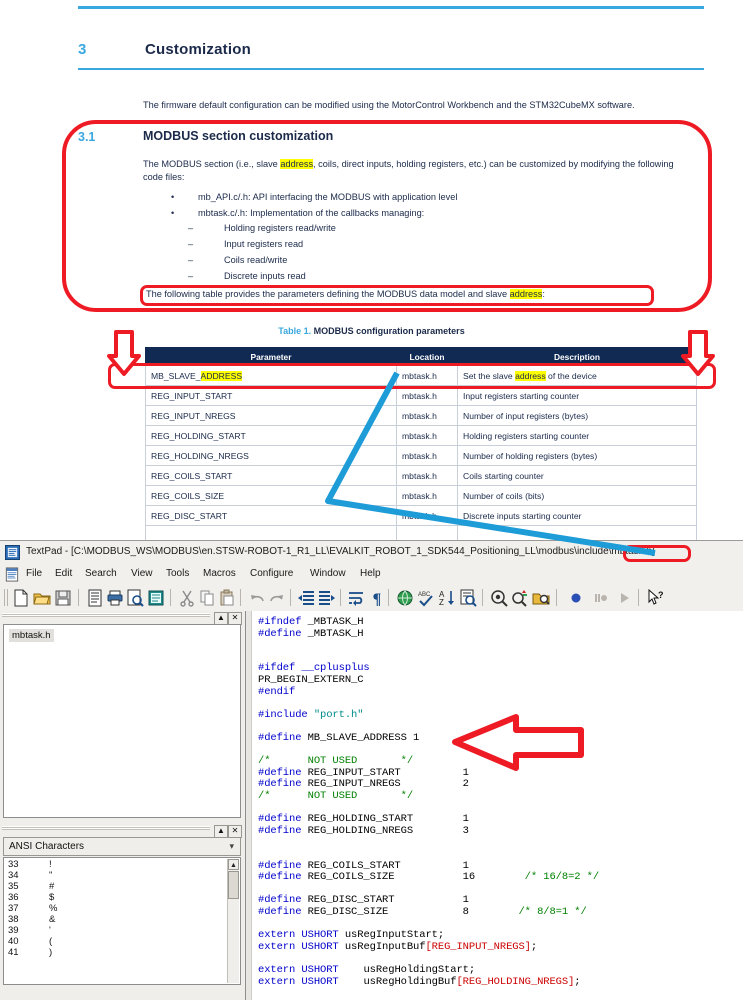 The width and height of the screenshot is (743, 1000). I want to click on find-next-icon, so click(520, 598).